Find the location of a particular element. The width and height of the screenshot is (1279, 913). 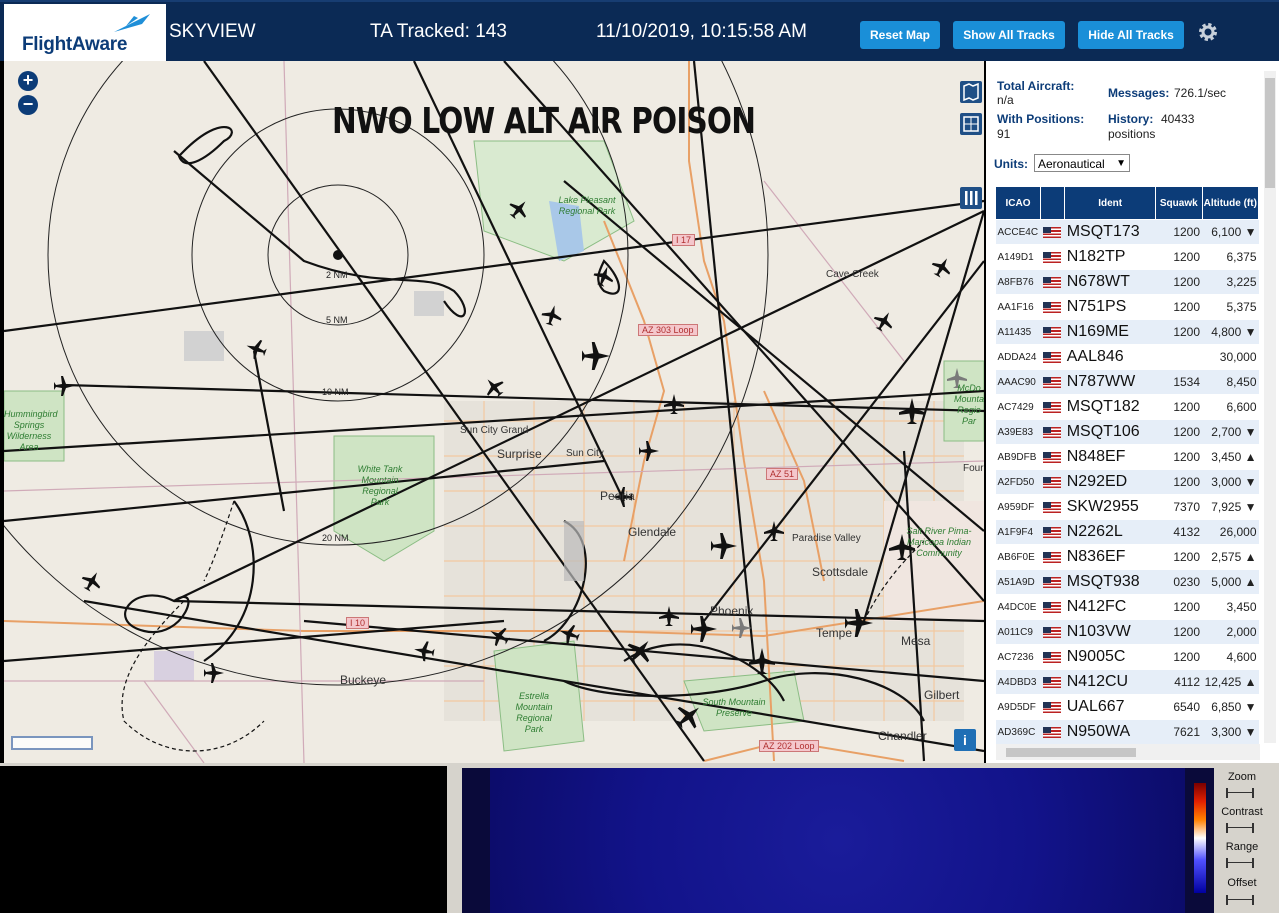

table-row: A1F9F4 N2262L 4132 26,000 is located at coordinates (1127, 532).